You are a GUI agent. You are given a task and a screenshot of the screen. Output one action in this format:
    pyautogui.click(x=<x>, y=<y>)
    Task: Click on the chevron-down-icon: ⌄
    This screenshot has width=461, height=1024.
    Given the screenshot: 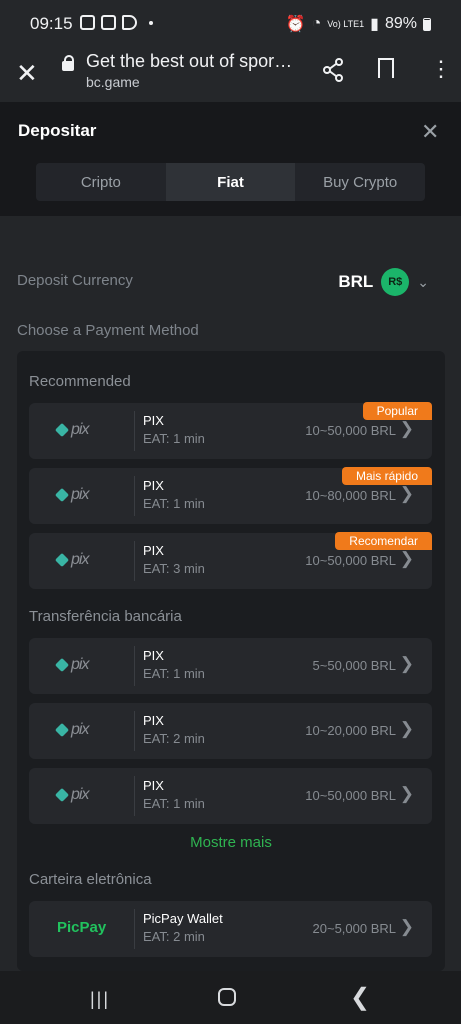 What is the action you would take?
    pyautogui.click(x=423, y=281)
    